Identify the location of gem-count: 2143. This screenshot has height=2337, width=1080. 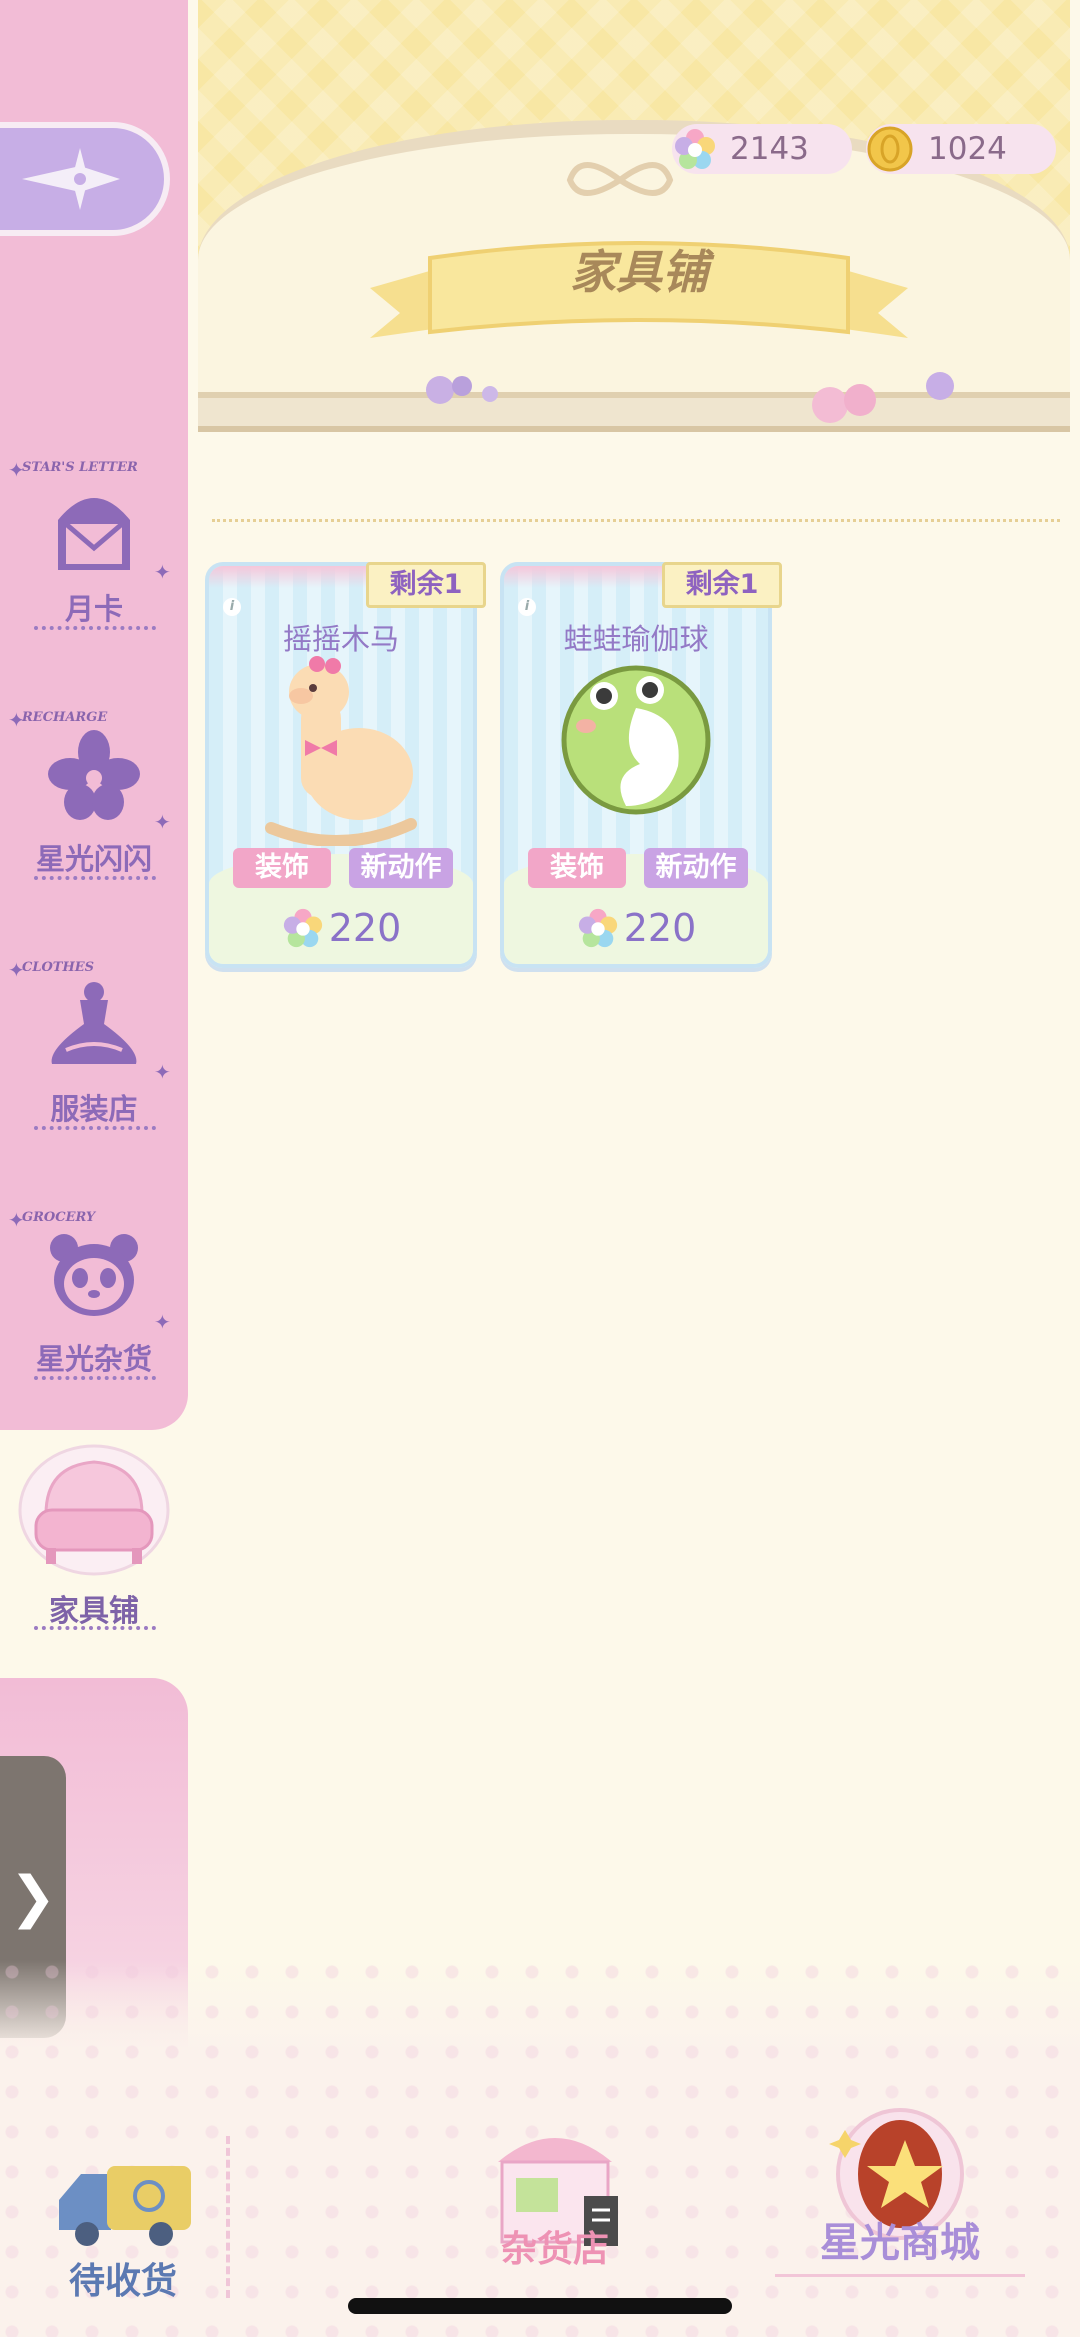
(769, 149).